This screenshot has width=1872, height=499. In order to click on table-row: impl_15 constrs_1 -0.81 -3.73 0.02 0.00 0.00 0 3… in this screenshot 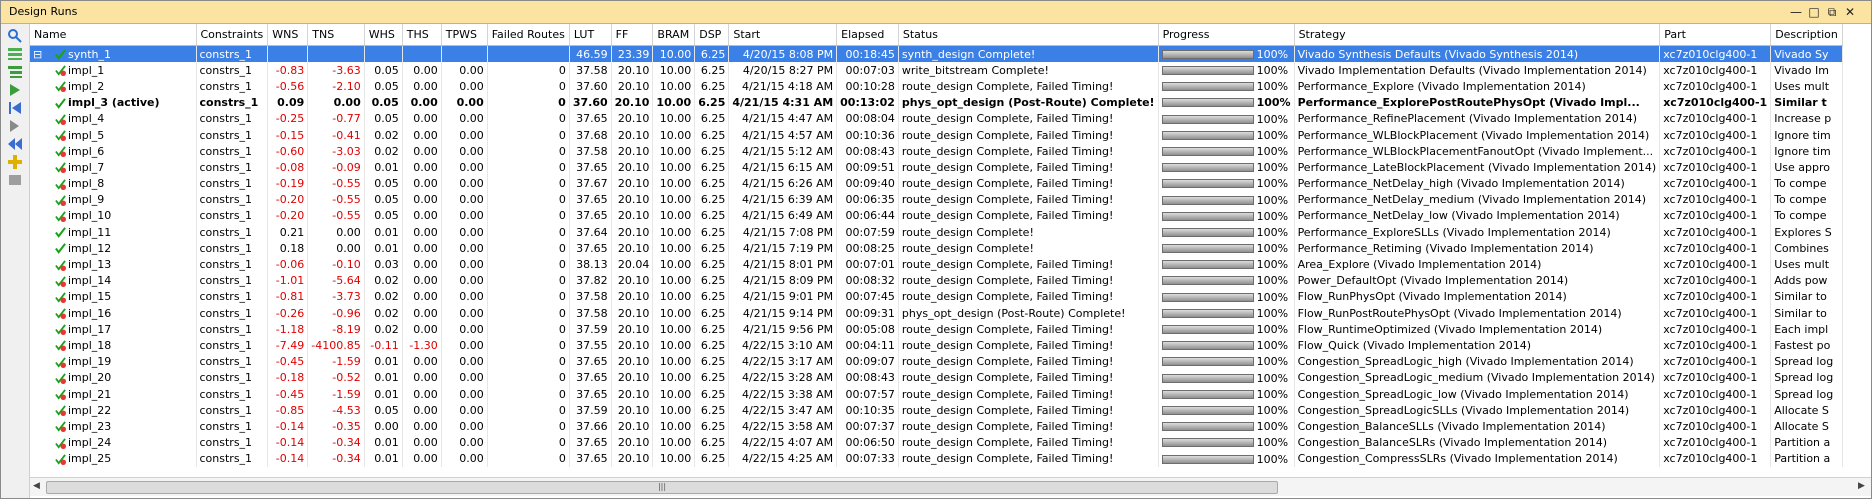, I will do `click(936, 296)`.